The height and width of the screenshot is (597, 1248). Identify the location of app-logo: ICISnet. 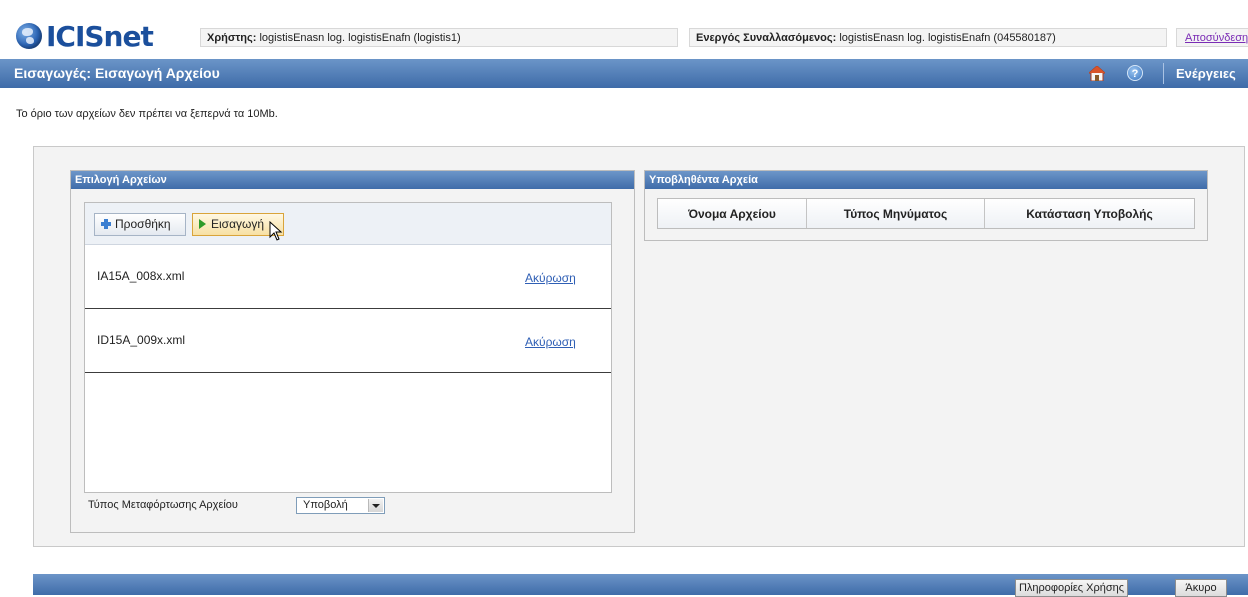
(85, 36).